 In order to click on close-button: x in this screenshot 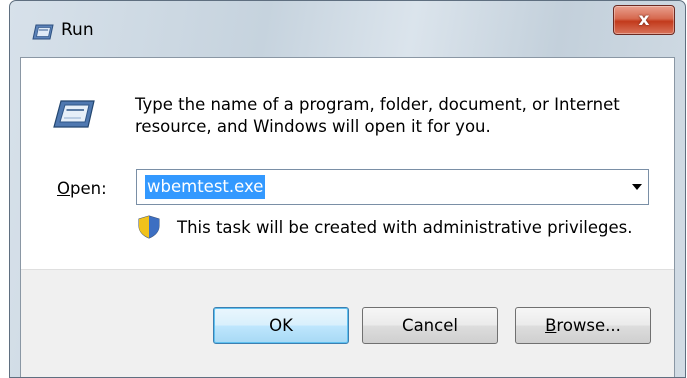, I will do `click(644, 20)`.